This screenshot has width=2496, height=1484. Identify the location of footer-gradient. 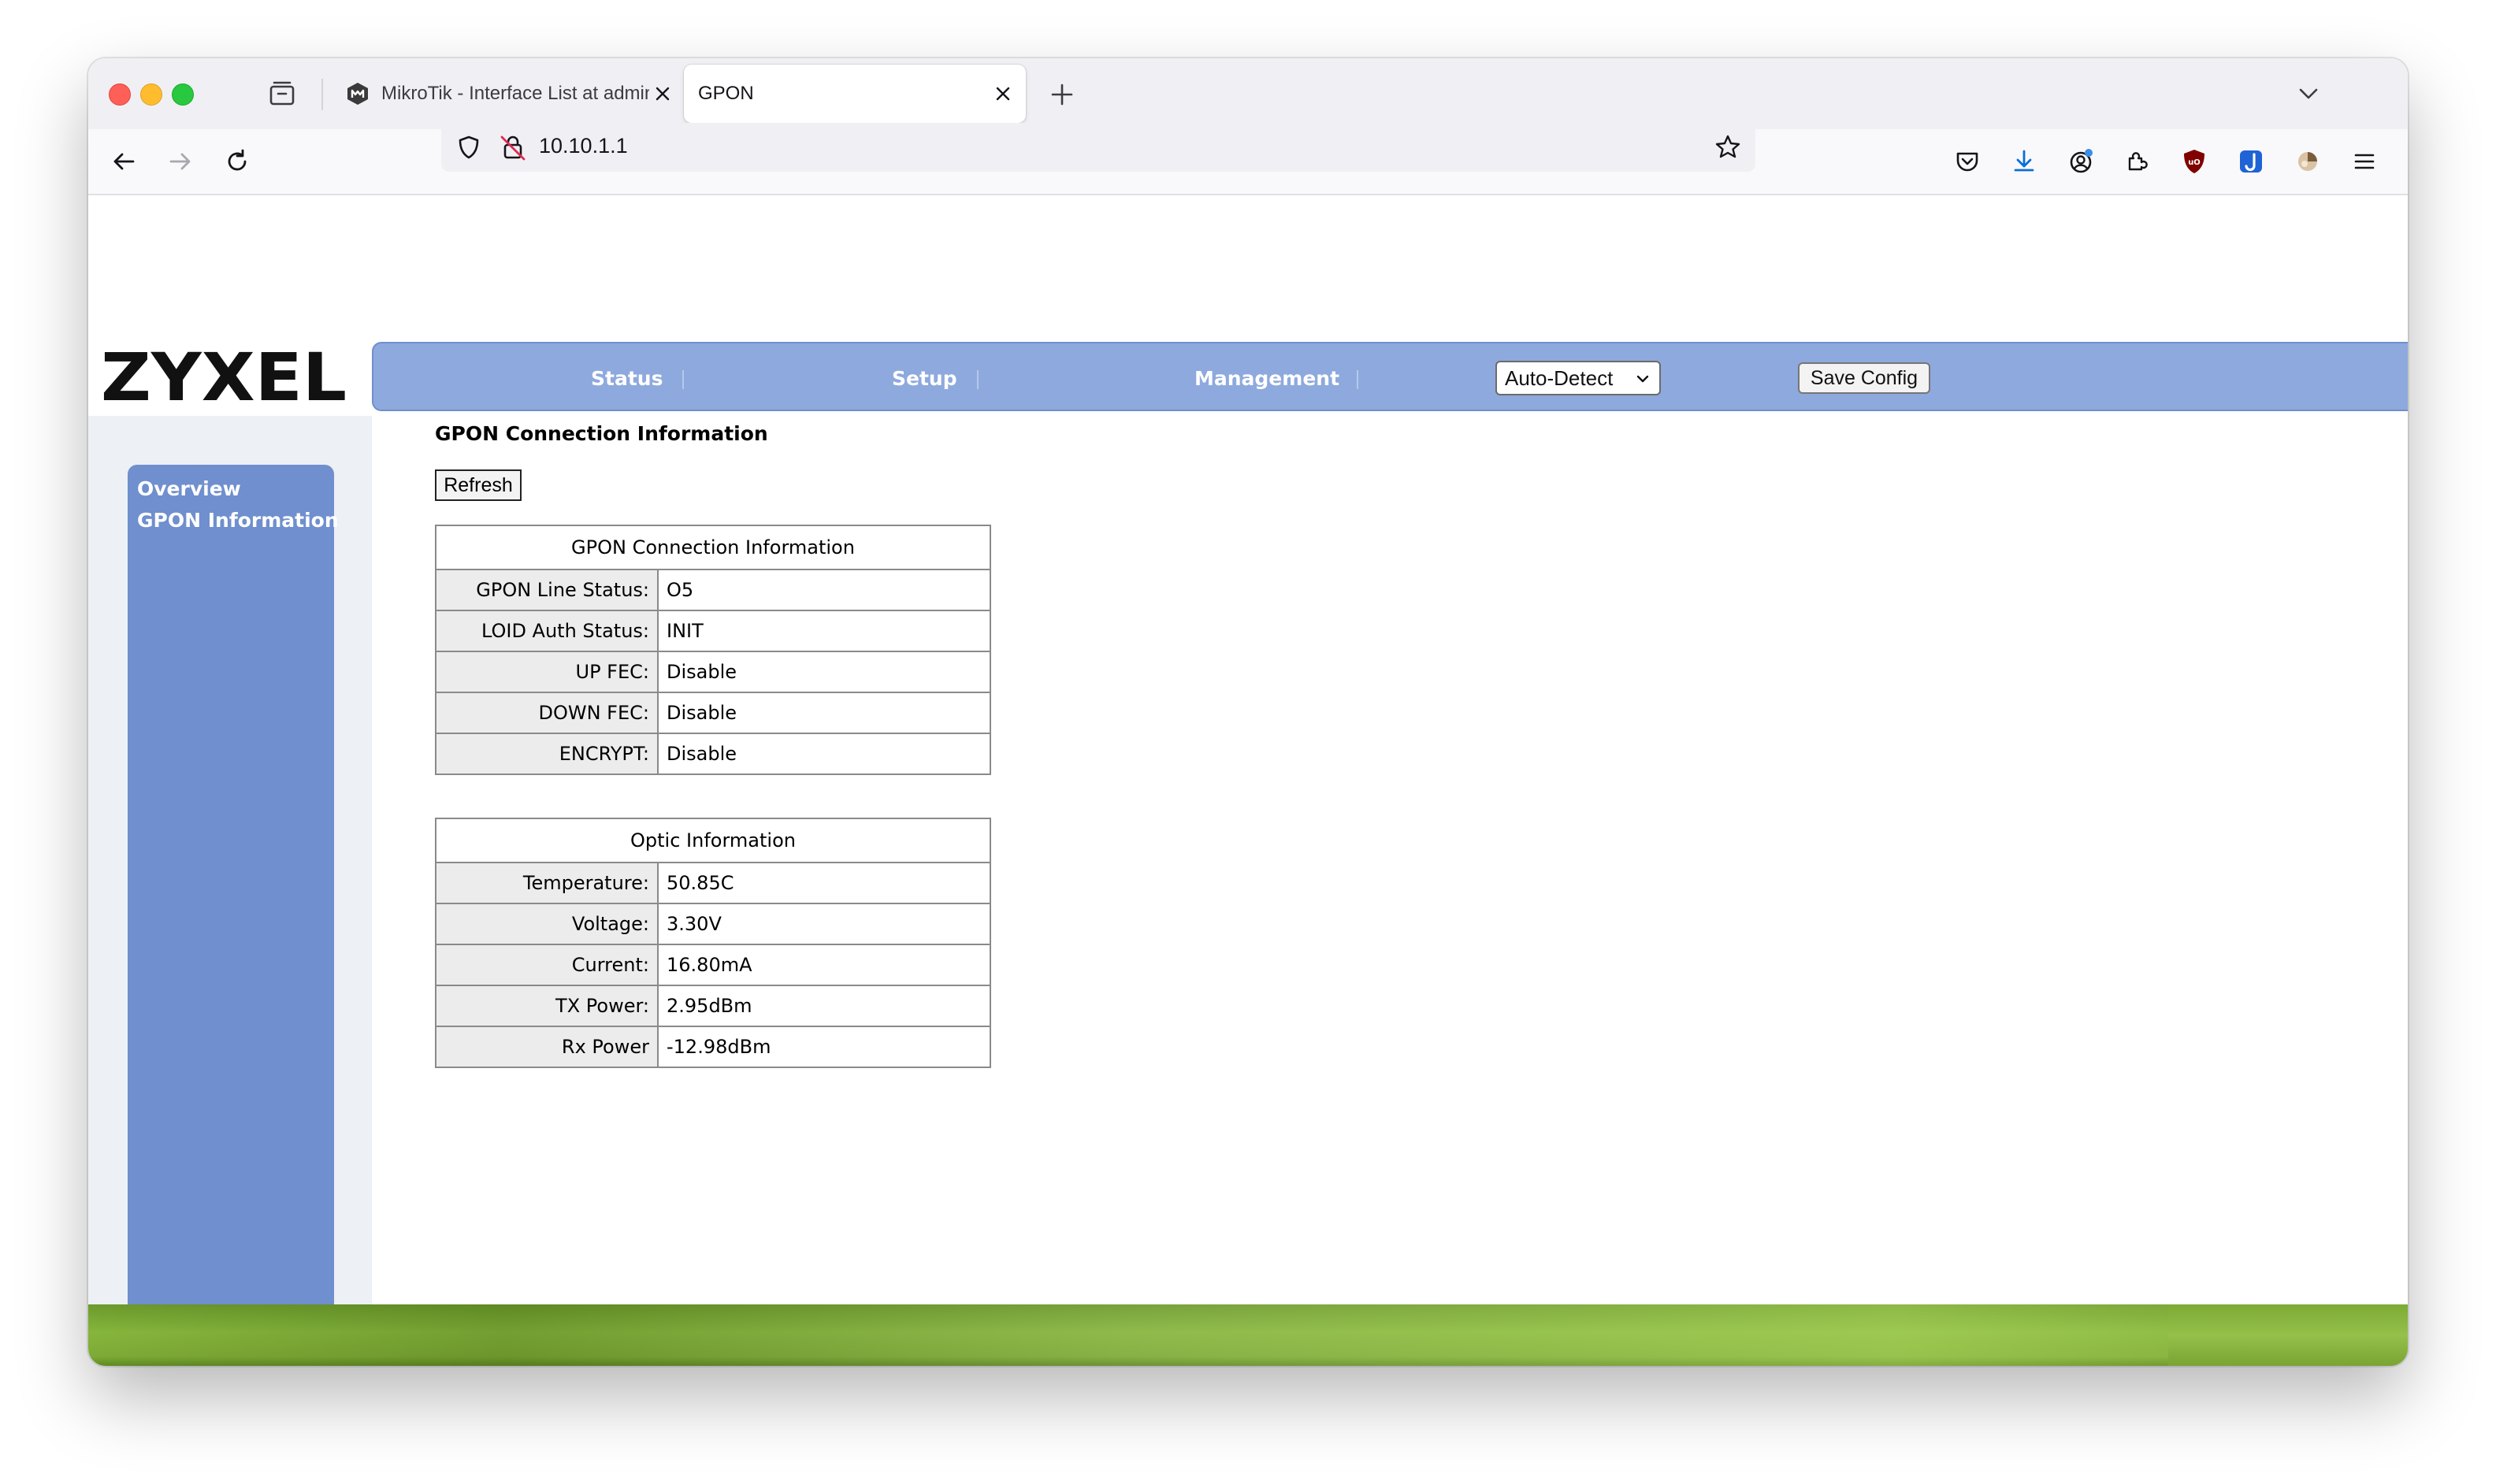
(1248, 1335).